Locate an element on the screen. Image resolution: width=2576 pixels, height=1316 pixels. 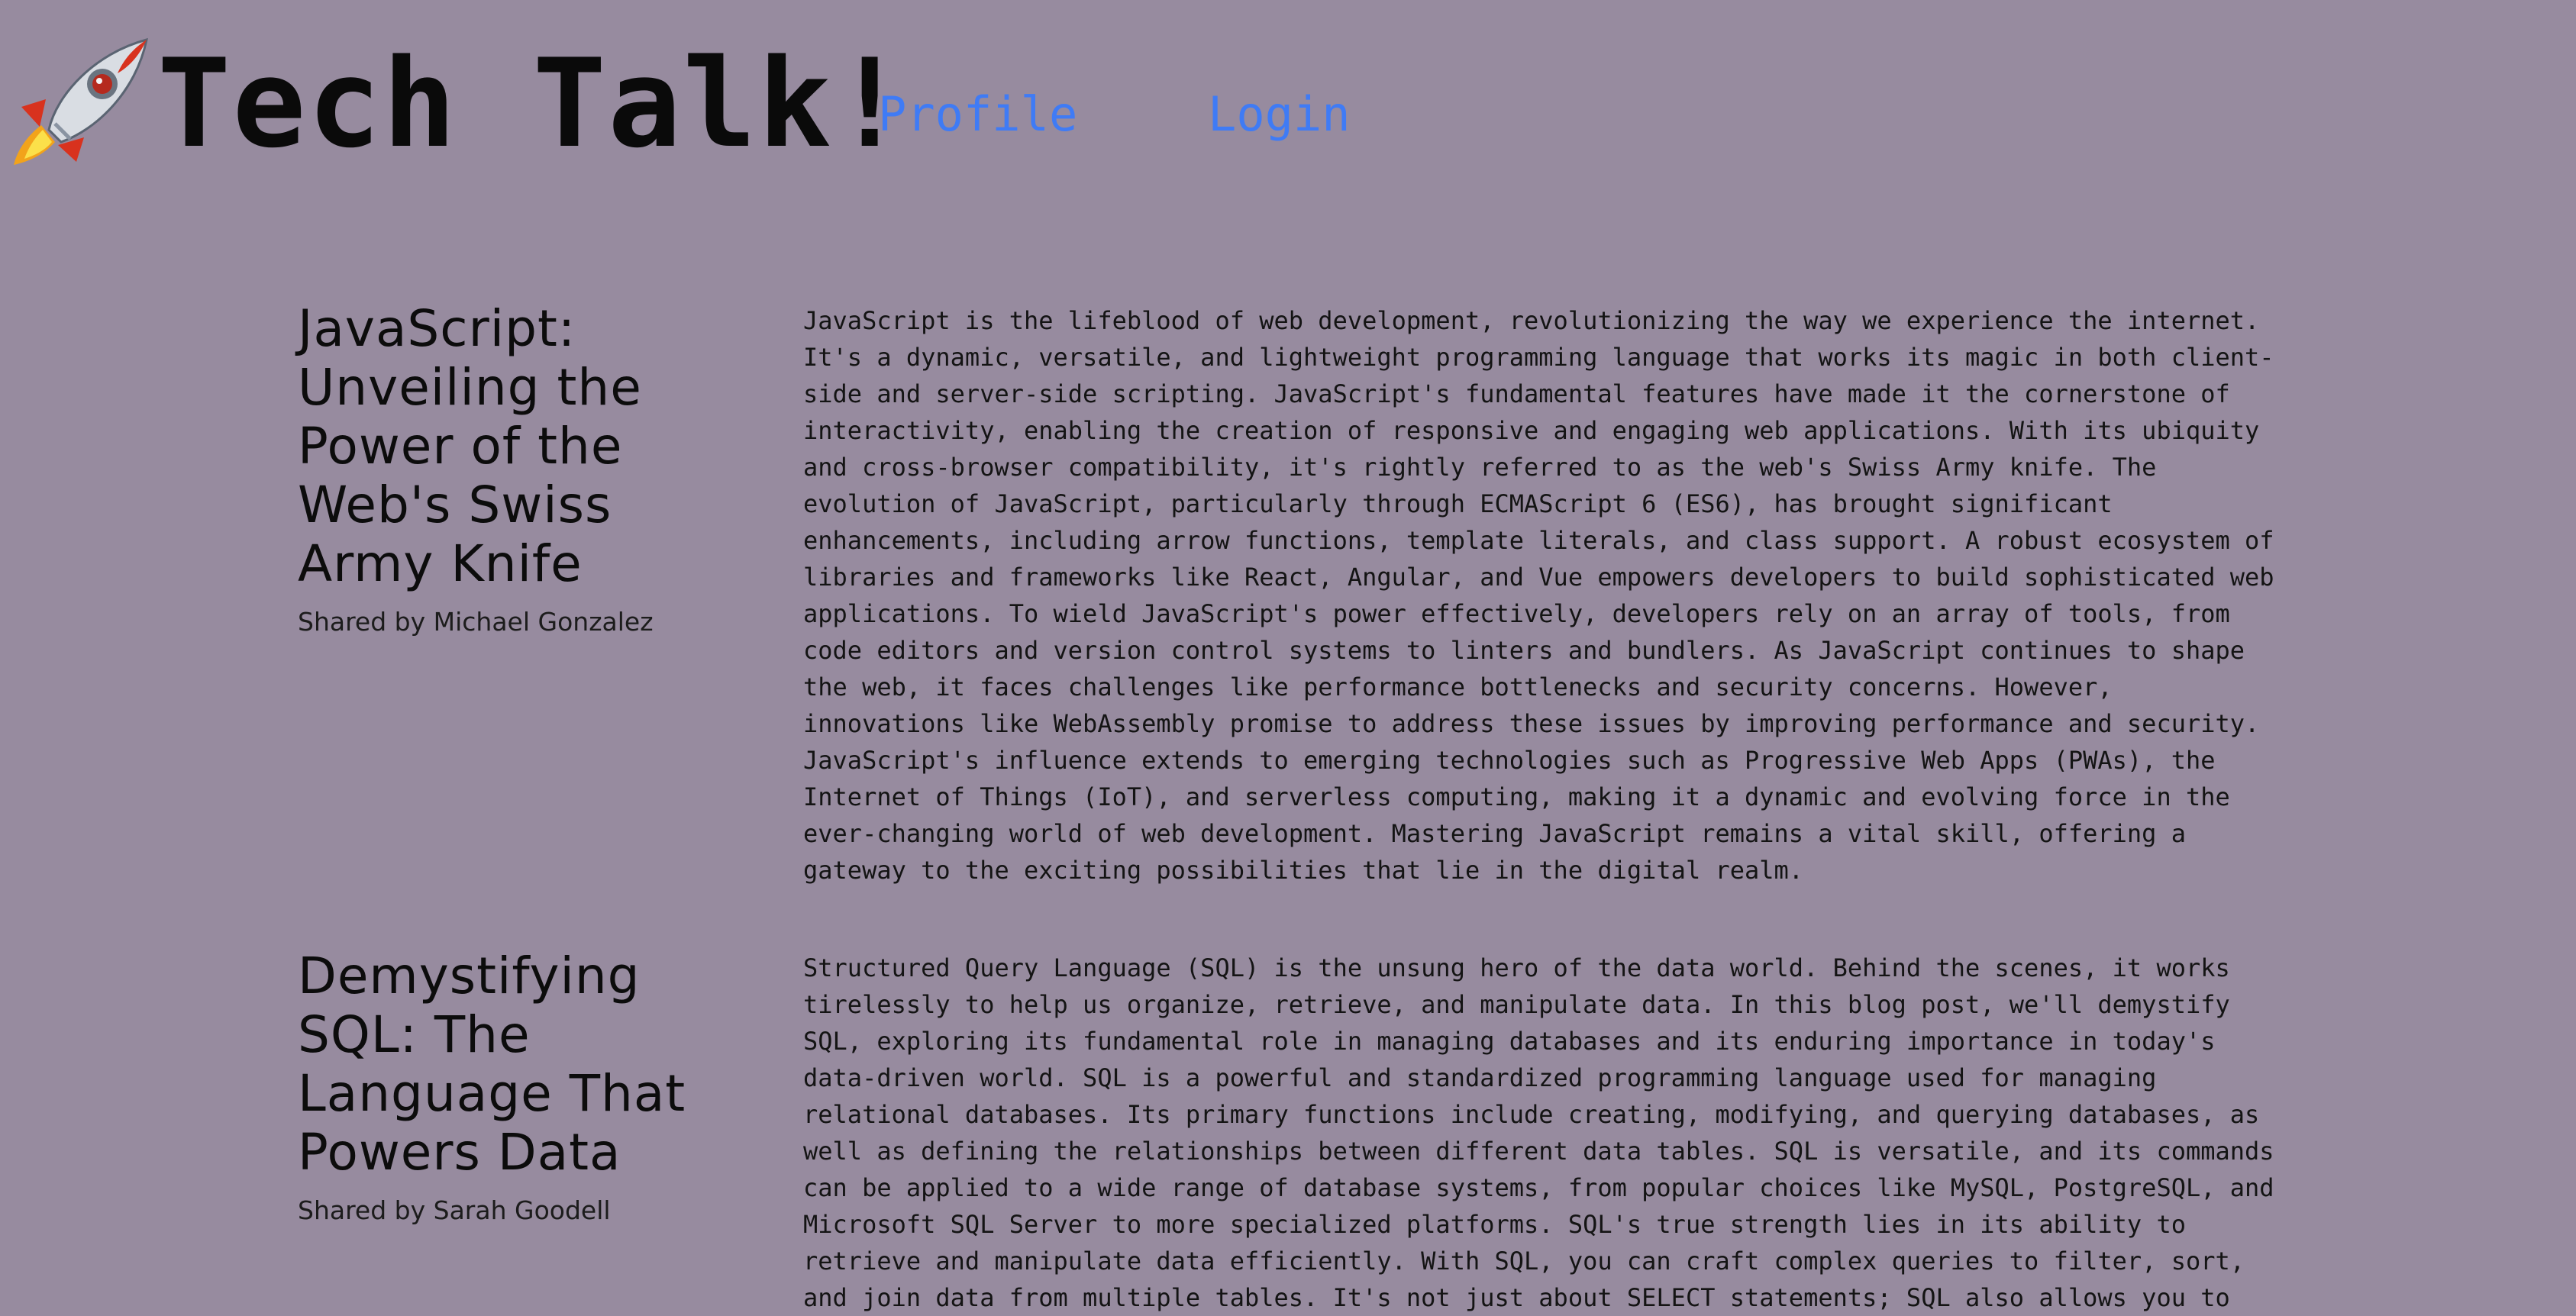
nav-login-link: Login is located at coordinates (1279, 115).